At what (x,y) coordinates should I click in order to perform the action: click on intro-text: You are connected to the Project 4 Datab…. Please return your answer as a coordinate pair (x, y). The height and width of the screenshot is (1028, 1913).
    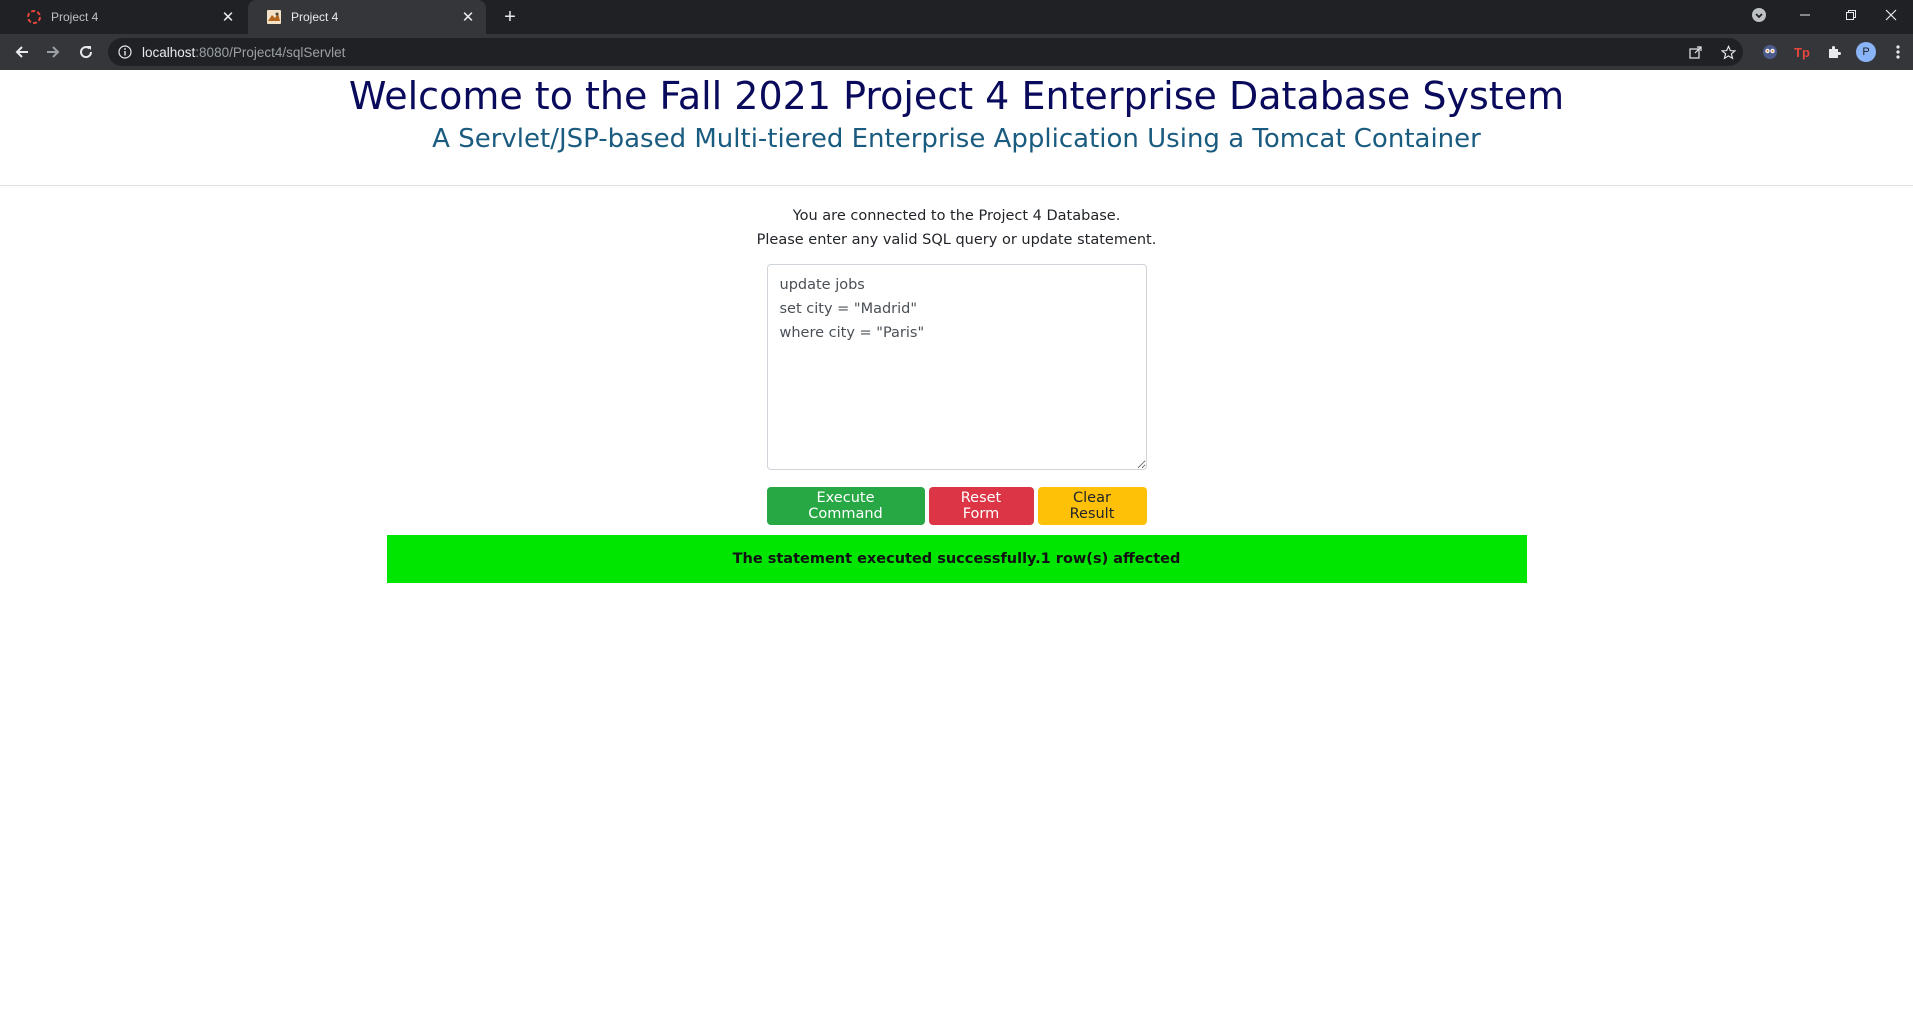
    Looking at the image, I should click on (956, 228).